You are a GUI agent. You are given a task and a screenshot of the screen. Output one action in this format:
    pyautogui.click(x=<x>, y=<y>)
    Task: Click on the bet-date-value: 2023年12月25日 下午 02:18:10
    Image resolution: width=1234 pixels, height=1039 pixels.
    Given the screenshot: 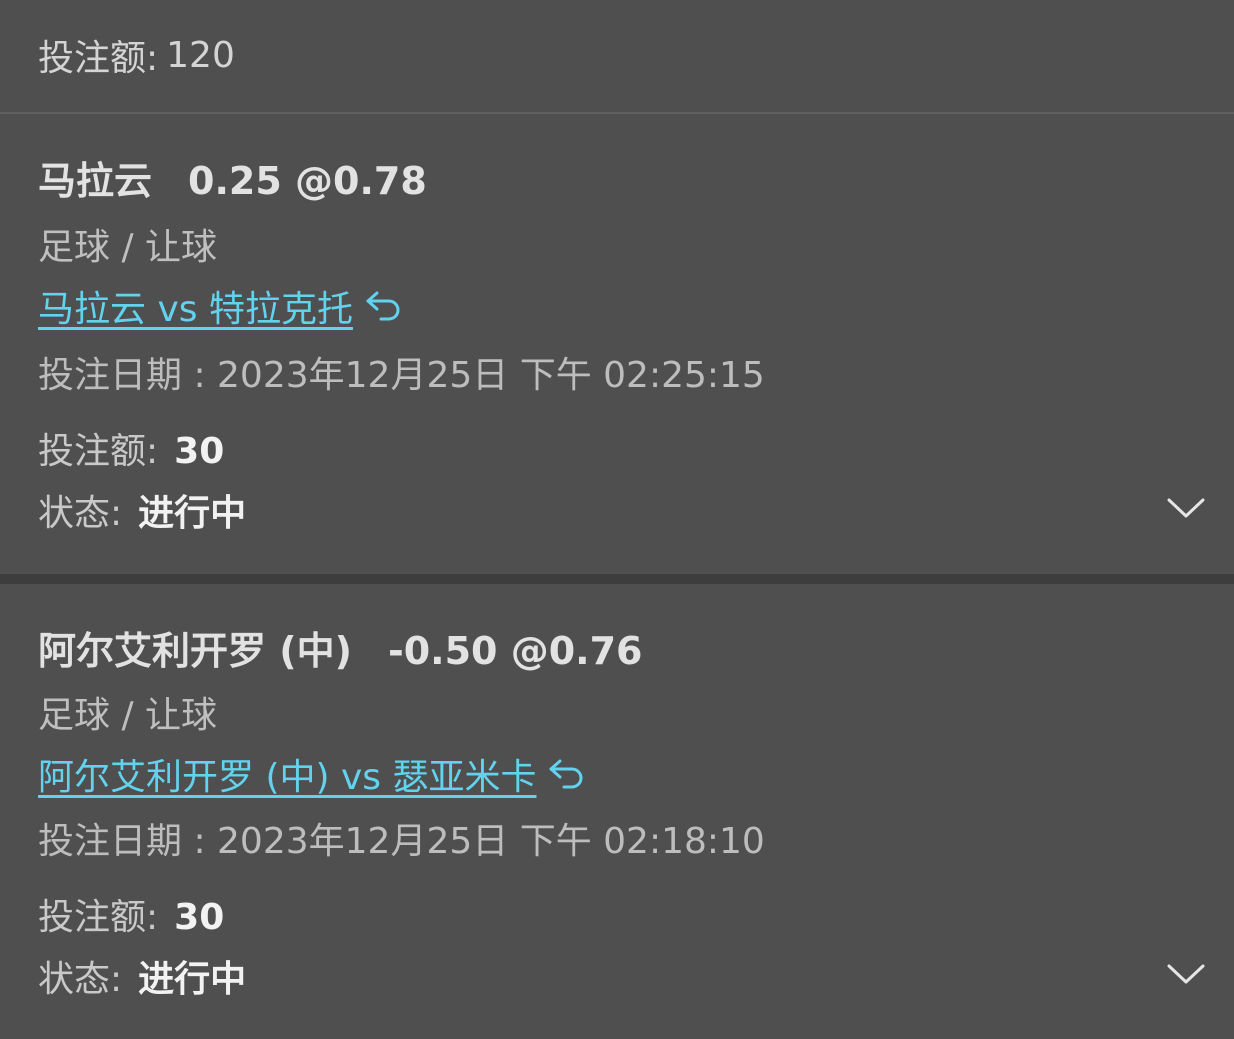 What is the action you would take?
    pyautogui.click(x=491, y=841)
    